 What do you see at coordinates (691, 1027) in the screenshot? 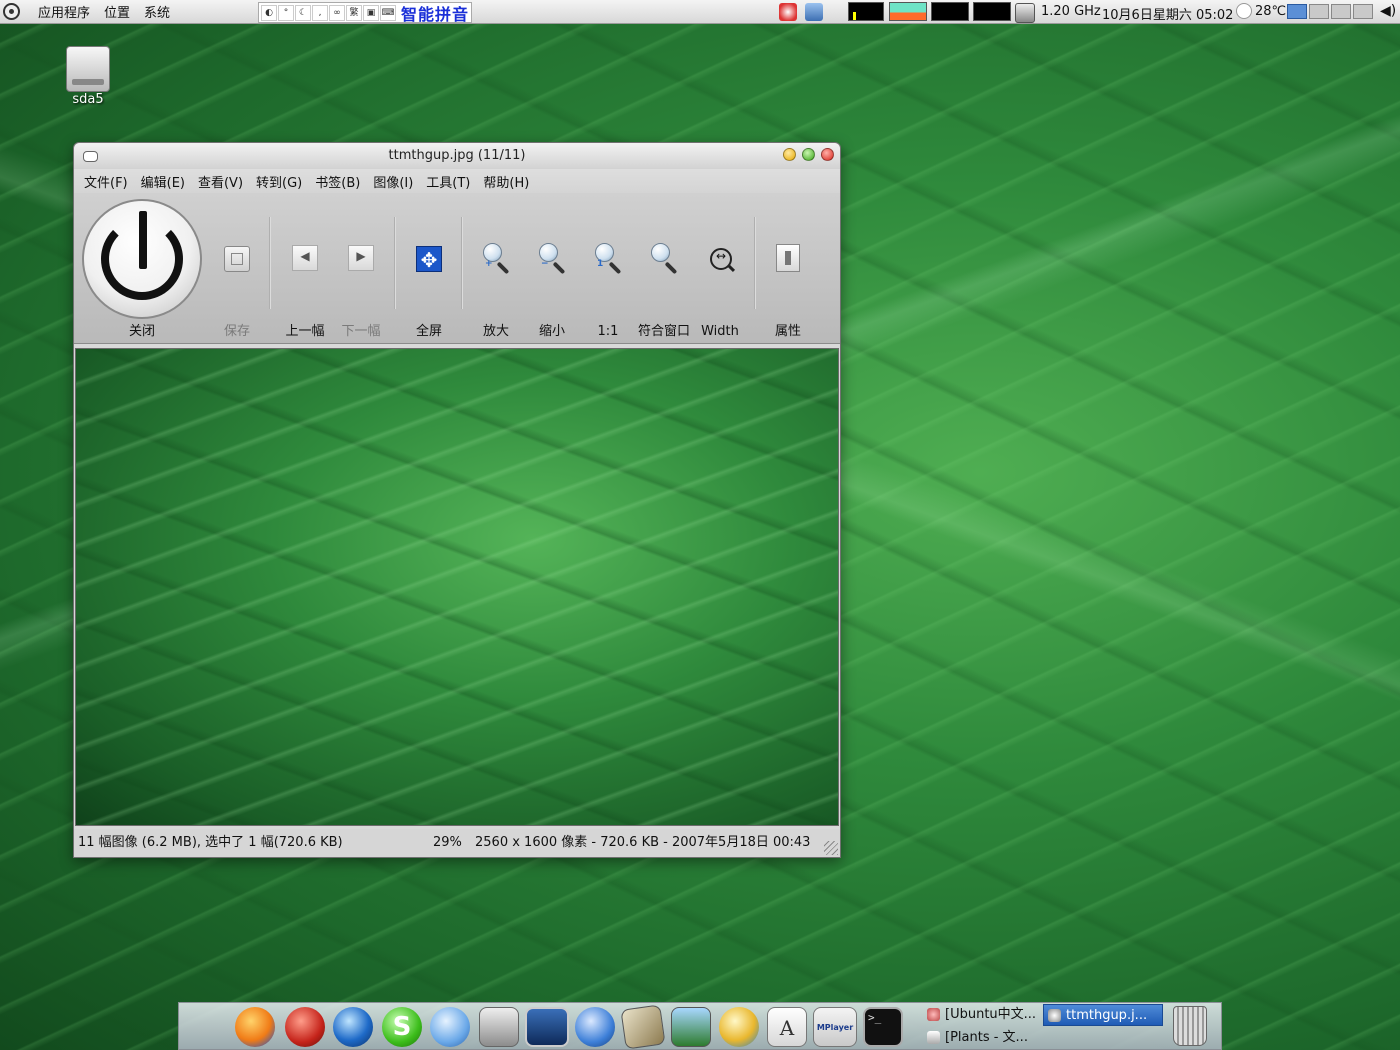
I see `image-viewer-icon` at bounding box center [691, 1027].